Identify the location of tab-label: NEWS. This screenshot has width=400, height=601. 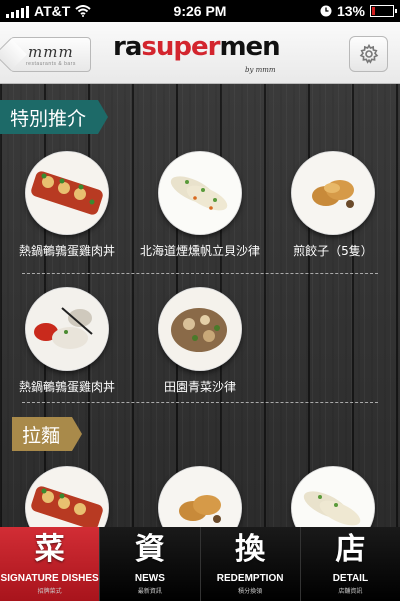
(149, 578).